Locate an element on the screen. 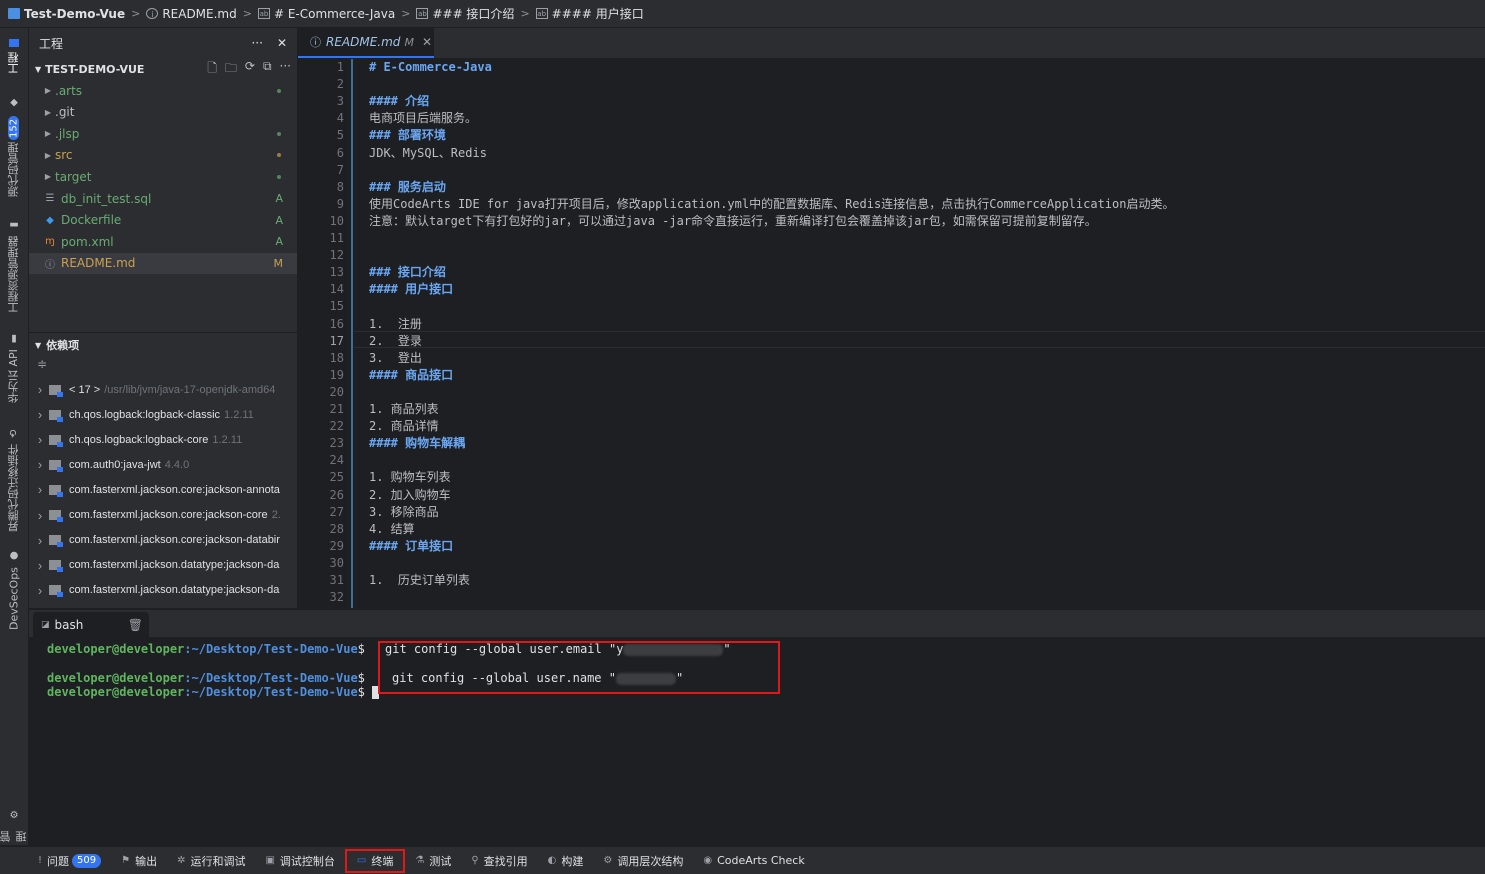 Image resolution: width=1485 pixels, height=874 pixels. gutter-change-bar is located at coordinates (352, 333).